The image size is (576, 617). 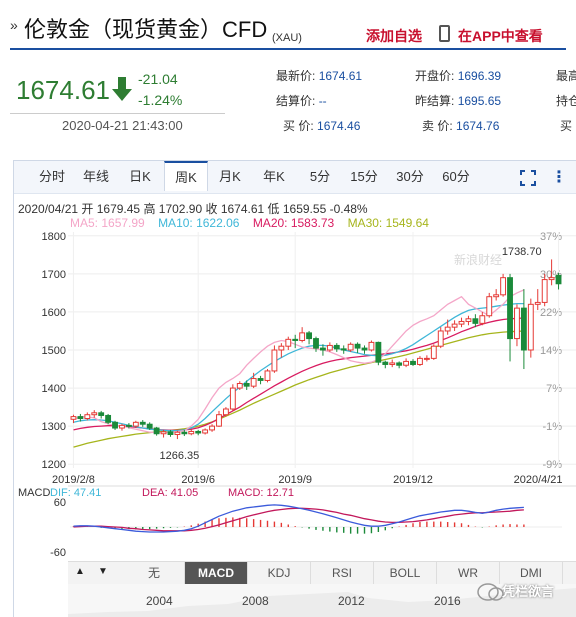 What do you see at coordinates (274, 176) in the screenshot?
I see `tab-yearly-k: 年K` at bounding box center [274, 176].